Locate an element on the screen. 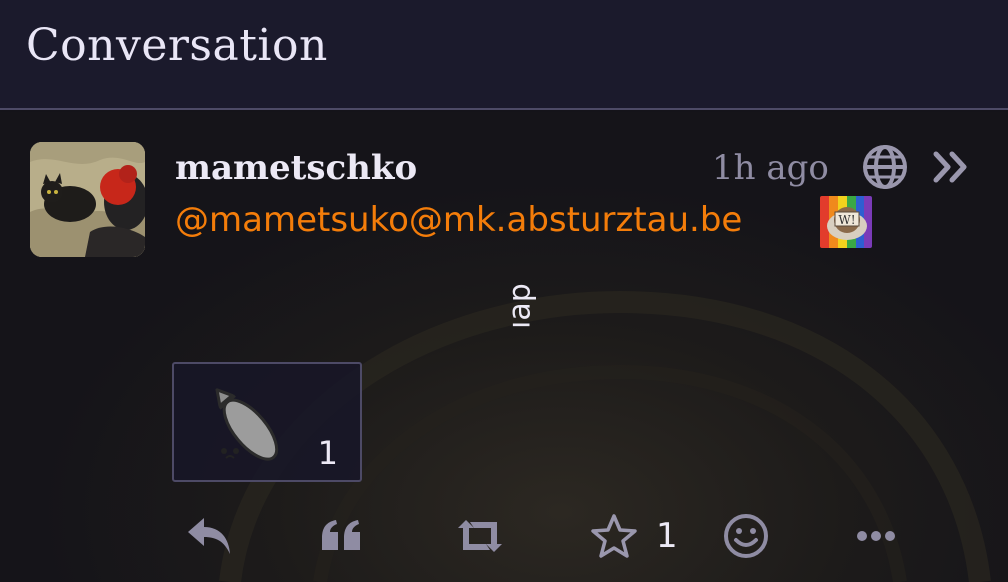 This screenshot has width=1008, height=582. bomb-emoji-icon is located at coordinates (247, 424).